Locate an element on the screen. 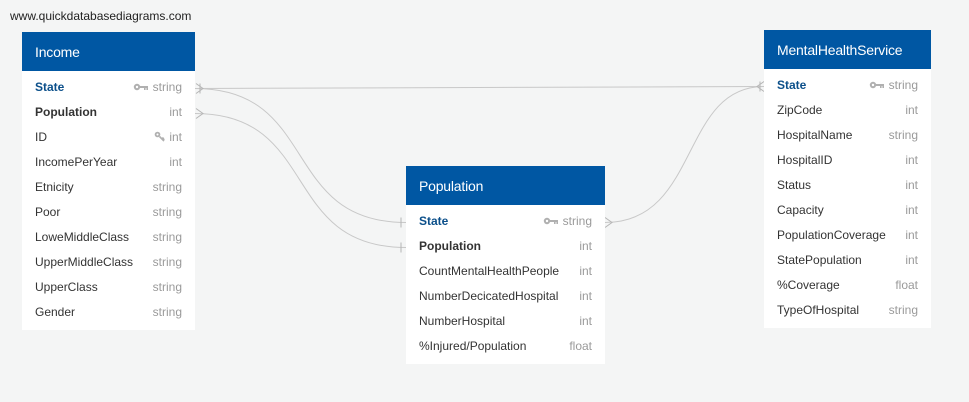  population-field-injured-population: %Injured/Population float is located at coordinates (505, 345).